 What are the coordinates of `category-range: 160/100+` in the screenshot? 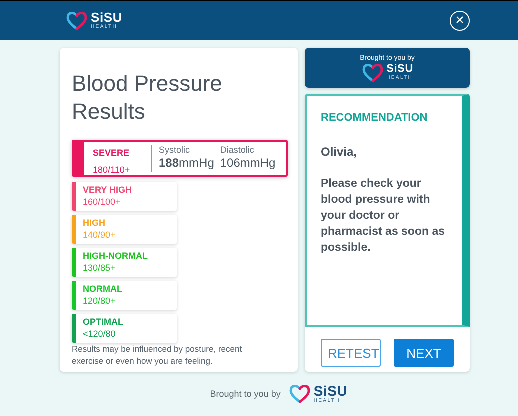 It's located at (102, 202).